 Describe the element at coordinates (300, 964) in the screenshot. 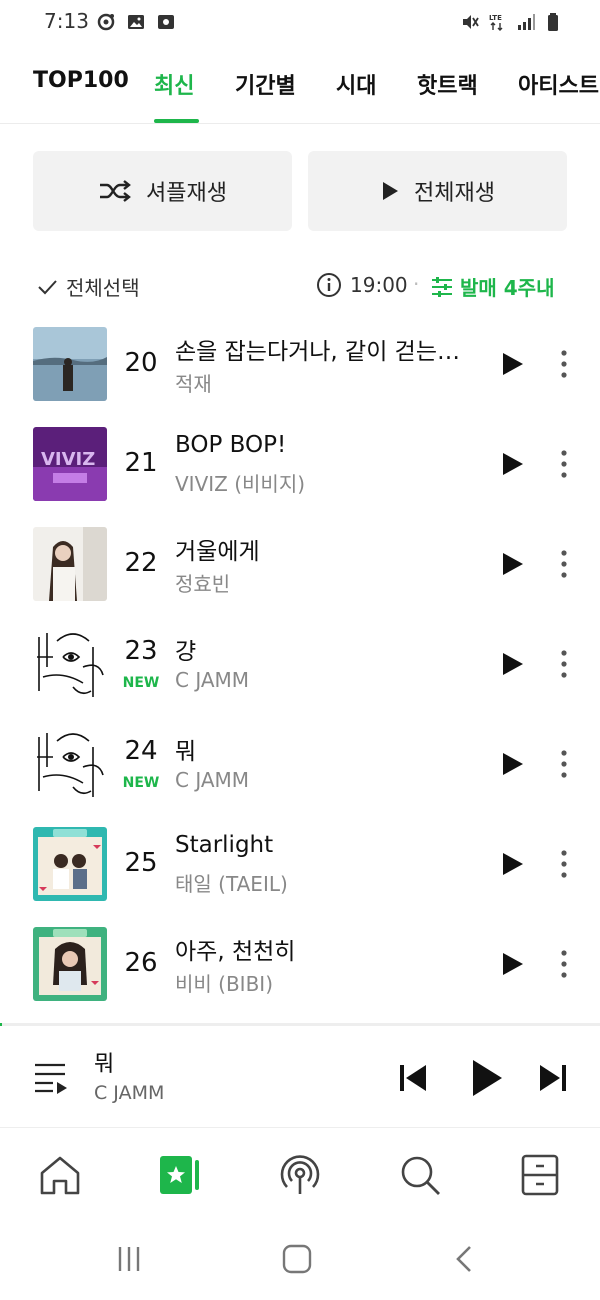

I see `track-row: 26 아주, 천천히 비비 (BIBI)` at that location.